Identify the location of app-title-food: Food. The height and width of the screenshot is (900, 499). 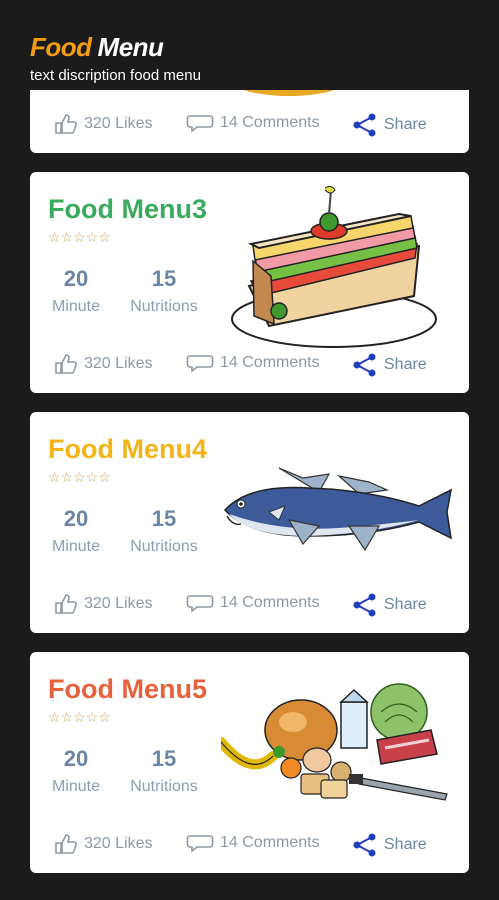
(61, 47).